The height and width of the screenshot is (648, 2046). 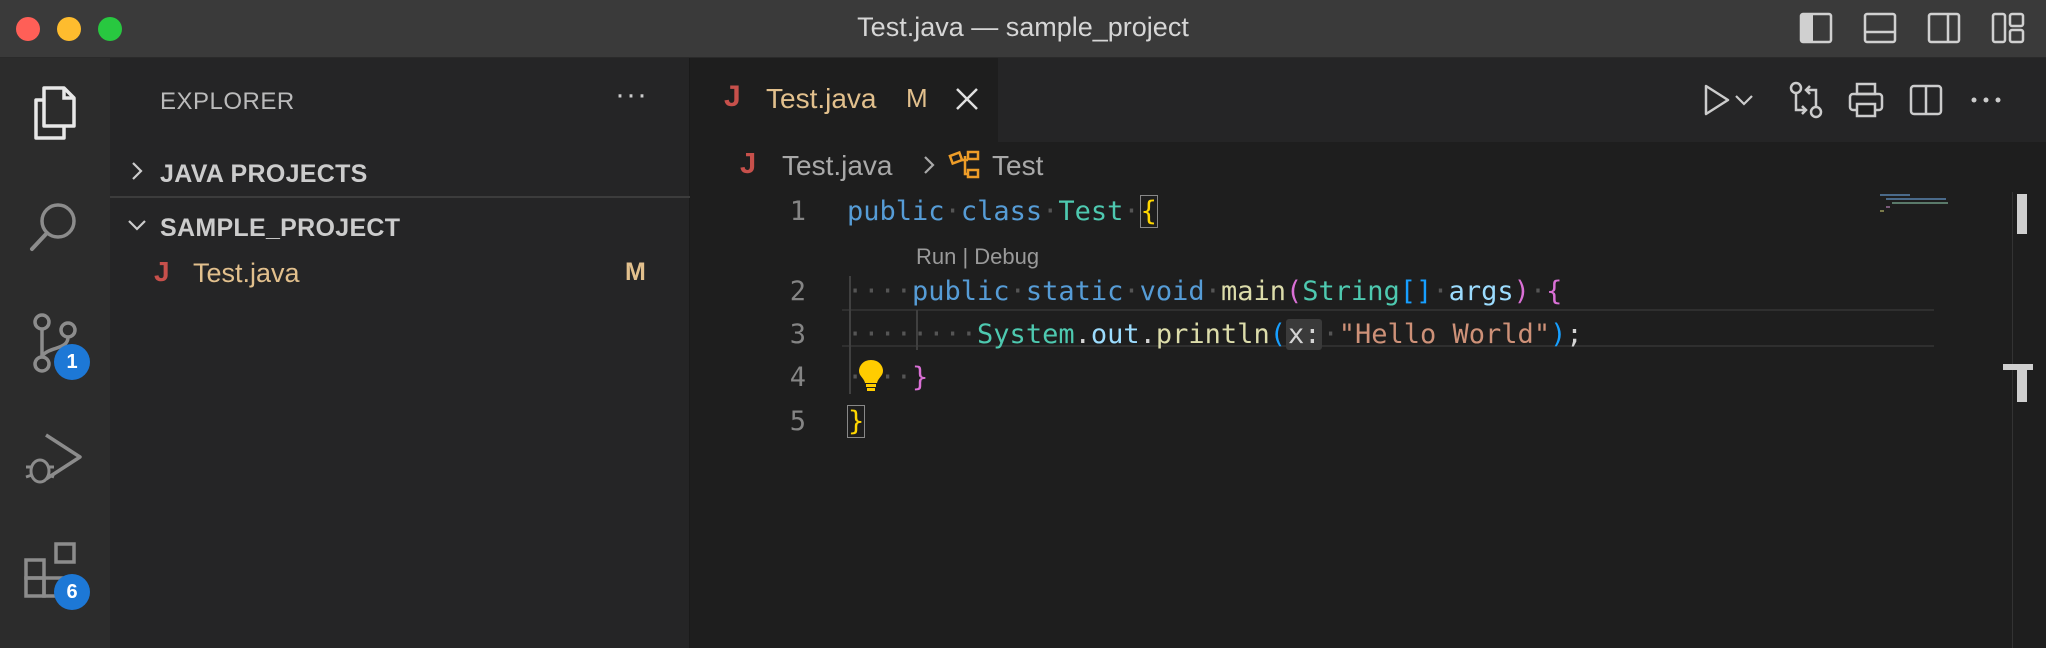 I want to click on chevron-down-icon, so click(x=137, y=225).